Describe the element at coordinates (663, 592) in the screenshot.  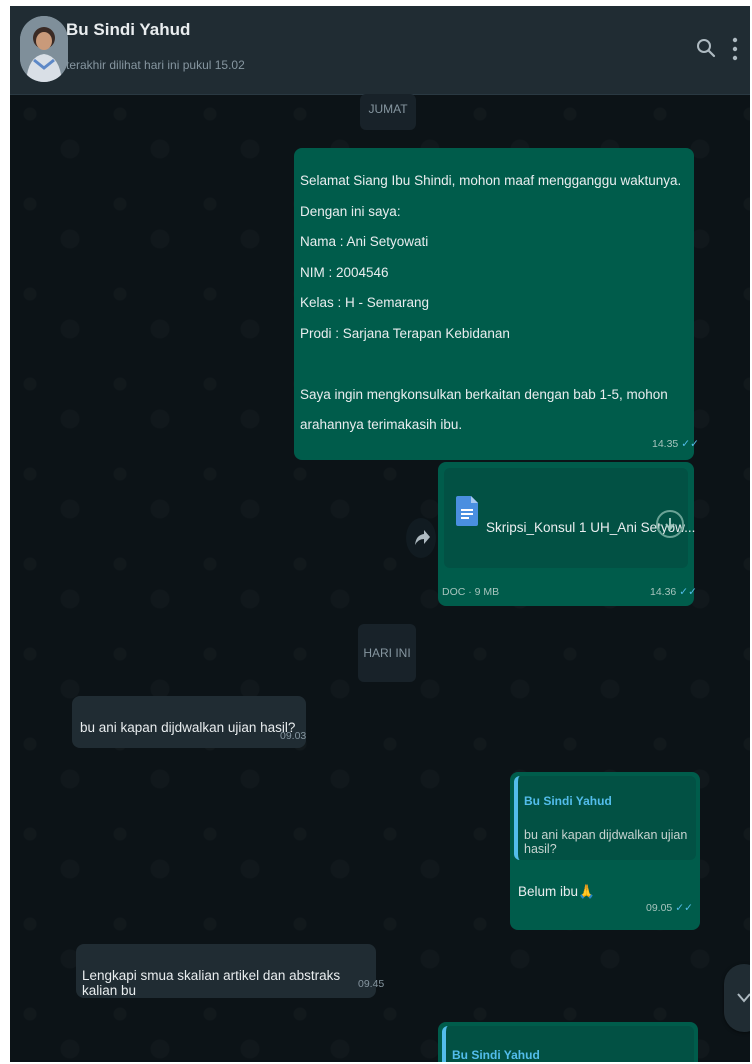
I see `message-time: 14.36` at that location.